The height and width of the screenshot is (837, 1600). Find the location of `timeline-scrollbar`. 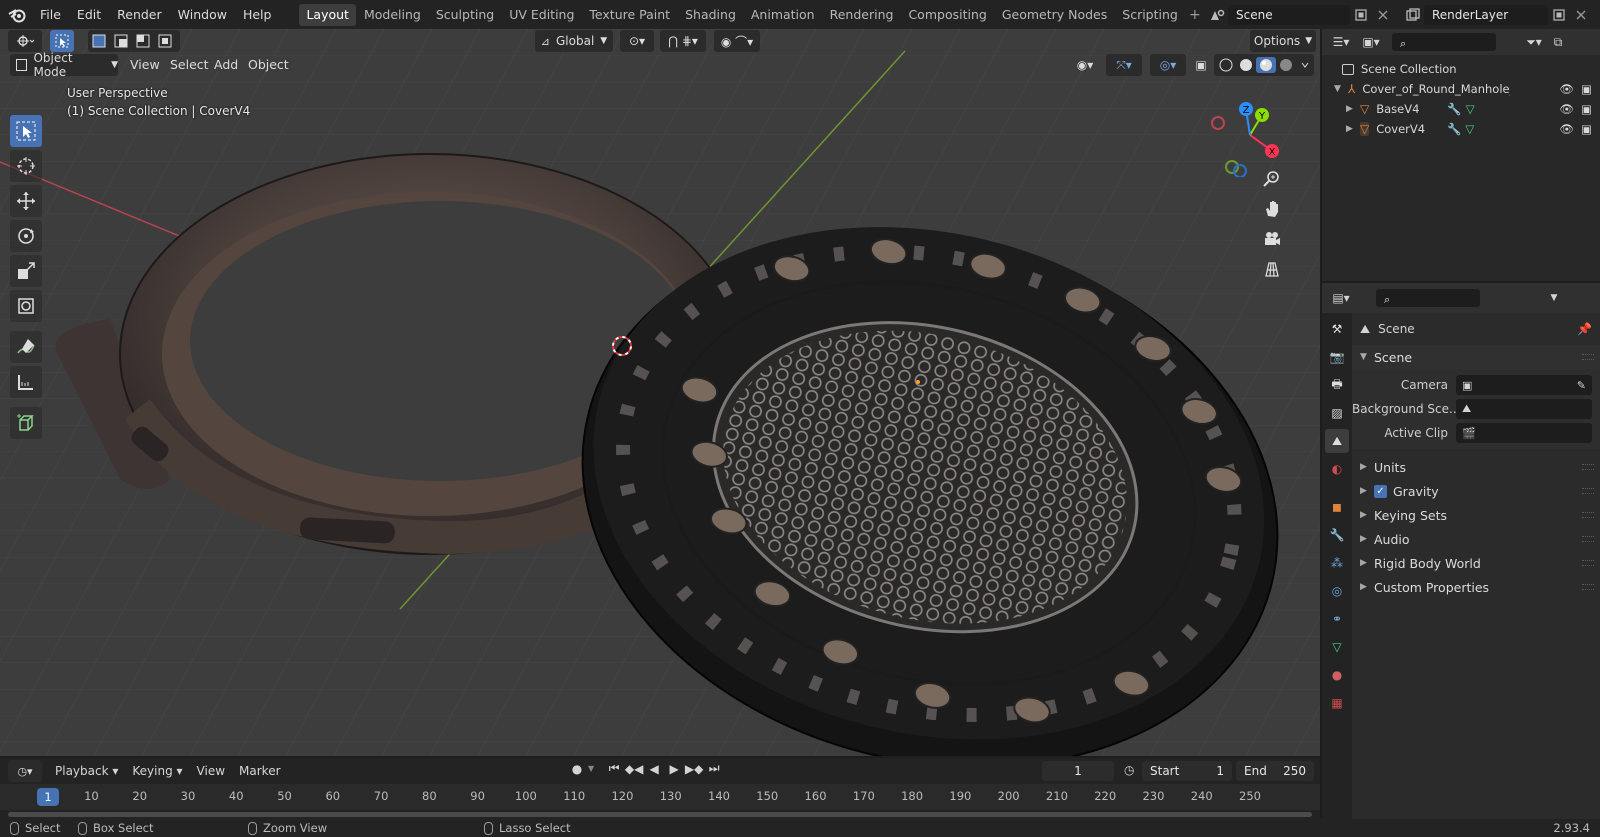

timeline-scrollbar is located at coordinates (660, 814).